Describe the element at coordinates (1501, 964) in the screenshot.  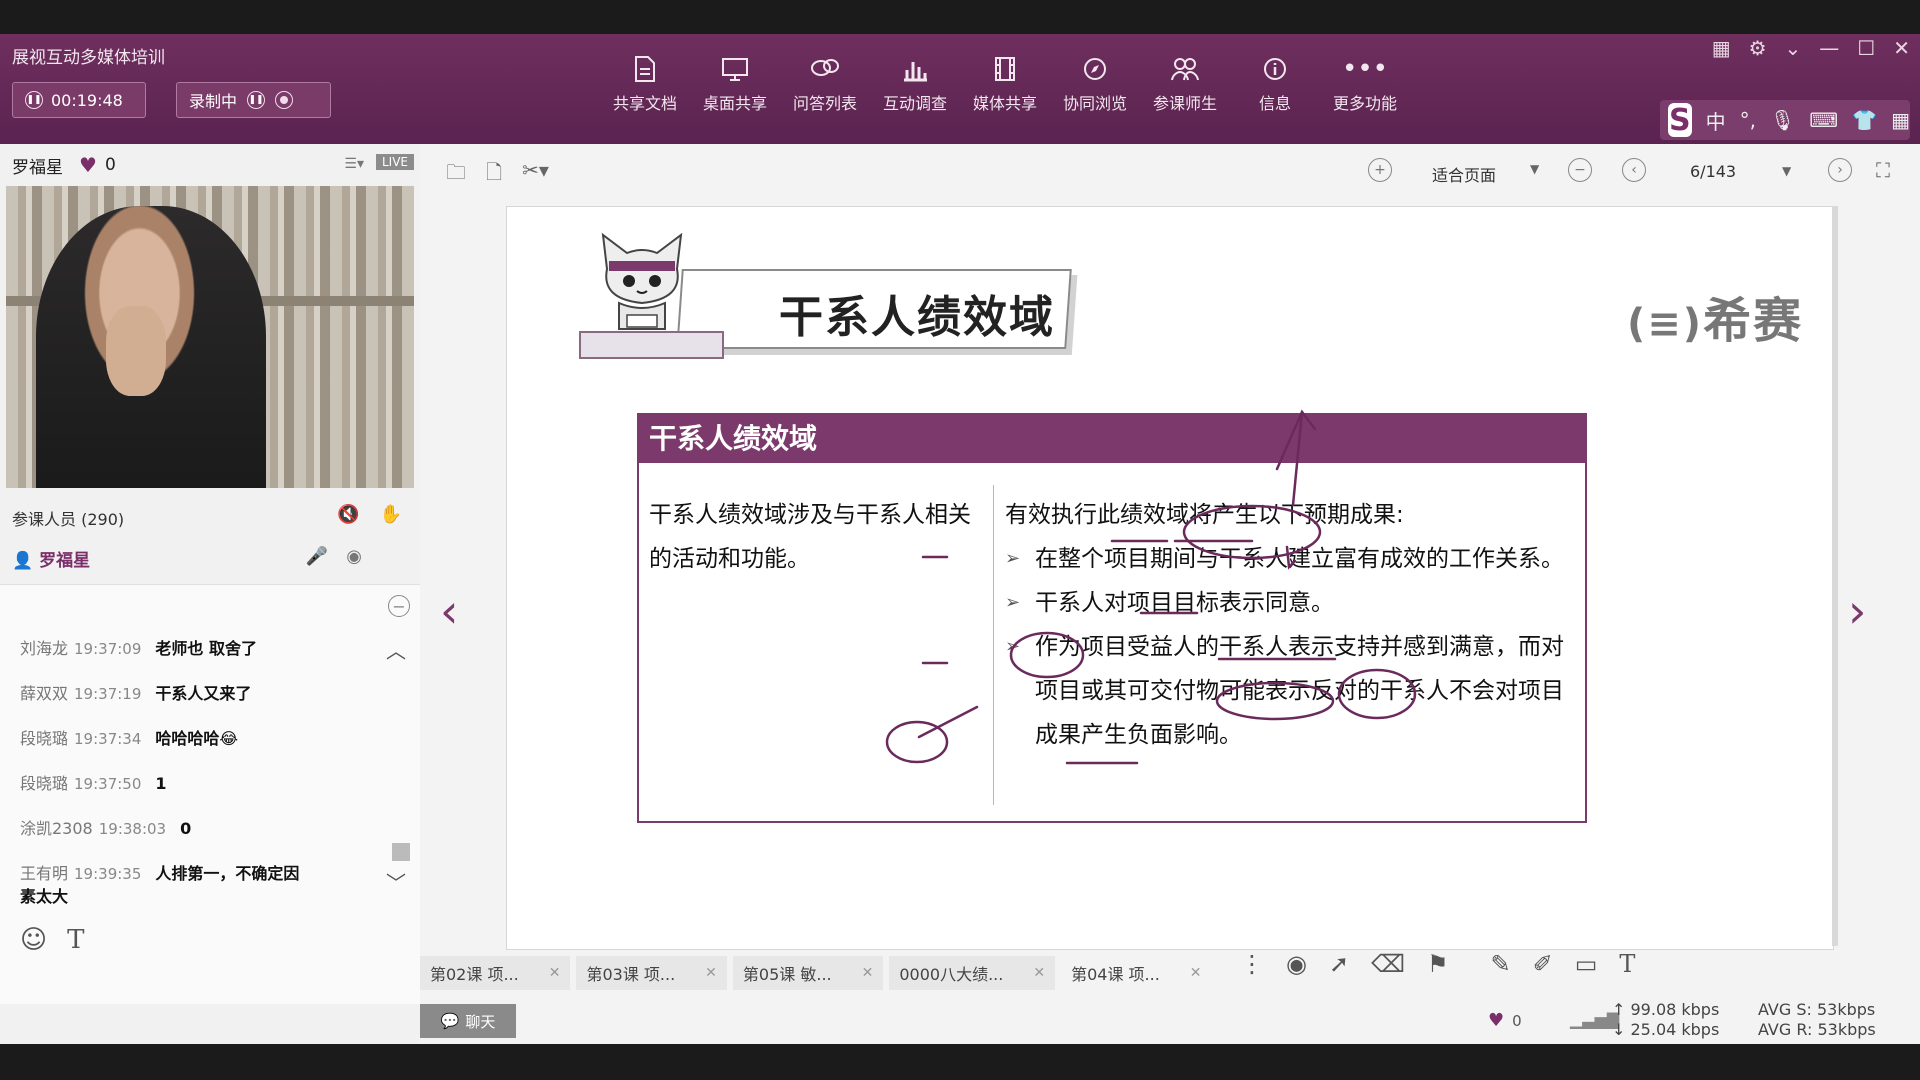
I see `highlighter-icon: ✎` at that location.